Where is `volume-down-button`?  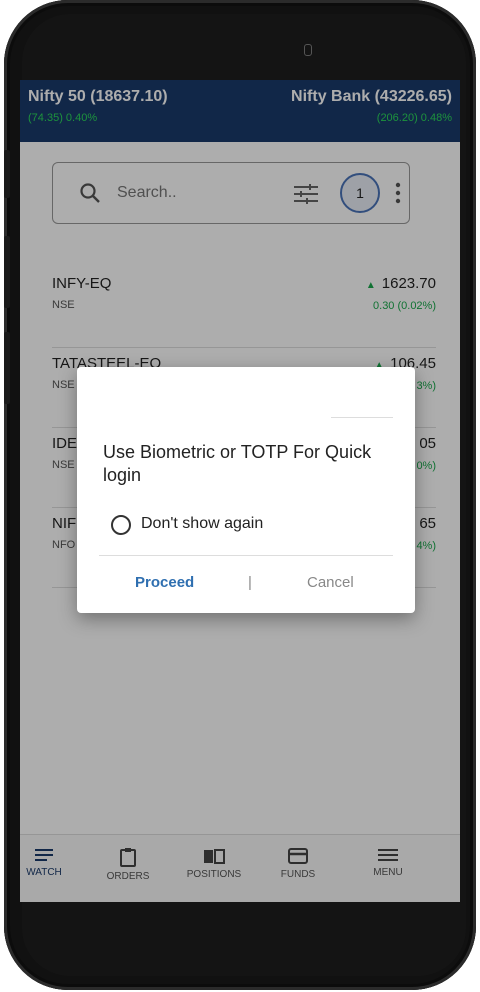
volume-down-button is located at coordinates (7, 368).